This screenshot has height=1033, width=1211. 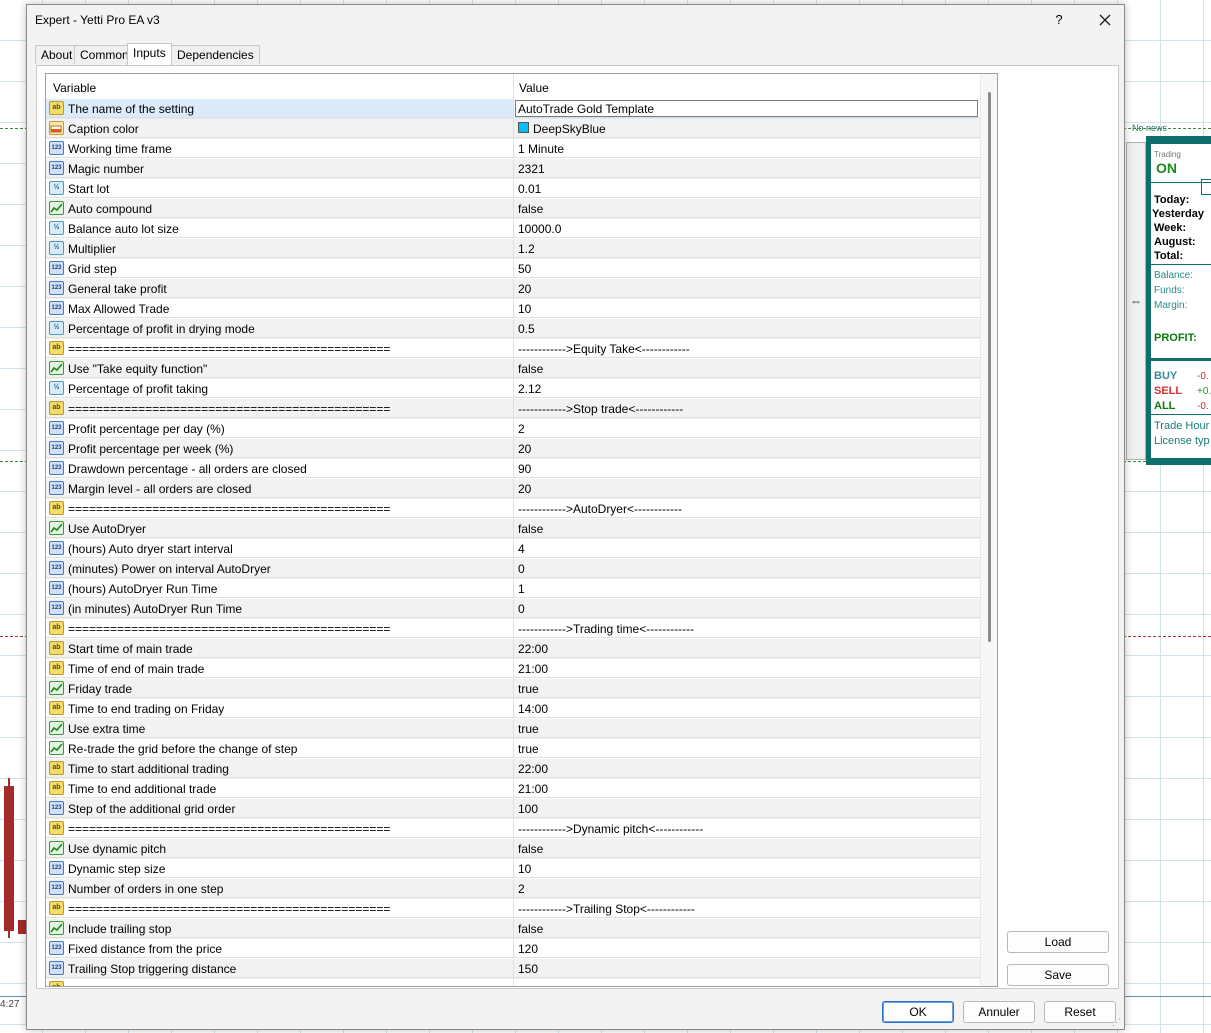 What do you see at coordinates (746, 148) in the screenshot?
I see `value-cell: 1 Minute` at bounding box center [746, 148].